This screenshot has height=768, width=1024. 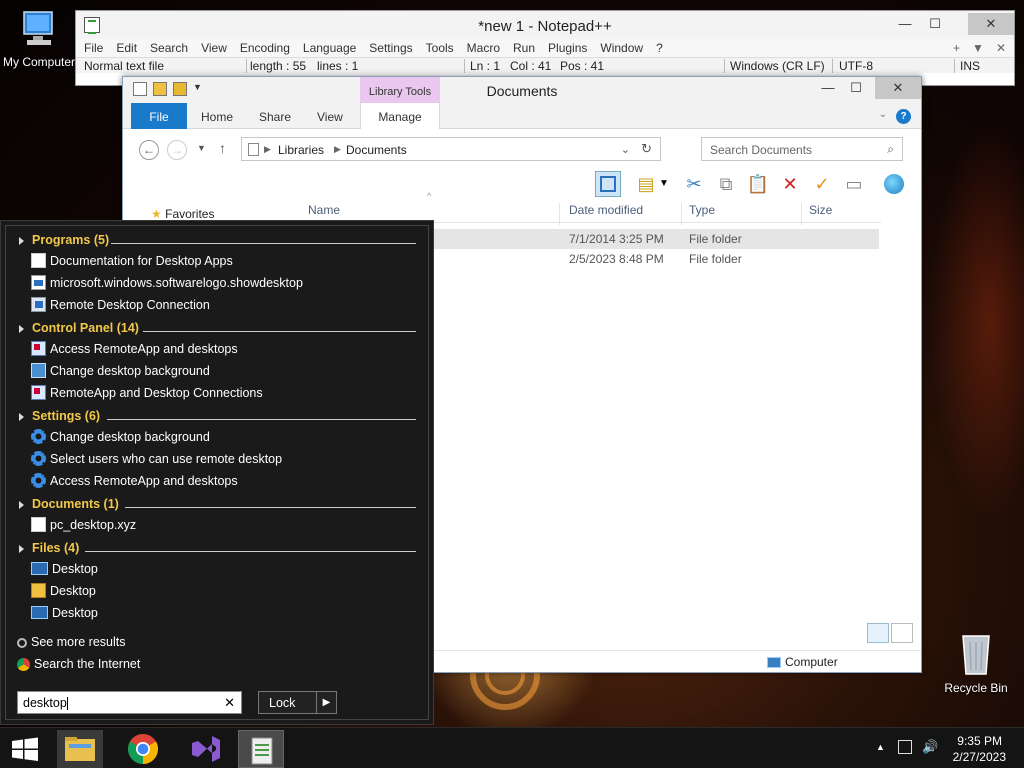 What do you see at coordinates (205, 749) in the screenshot?
I see `visual-studio-taskbar-button` at bounding box center [205, 749].